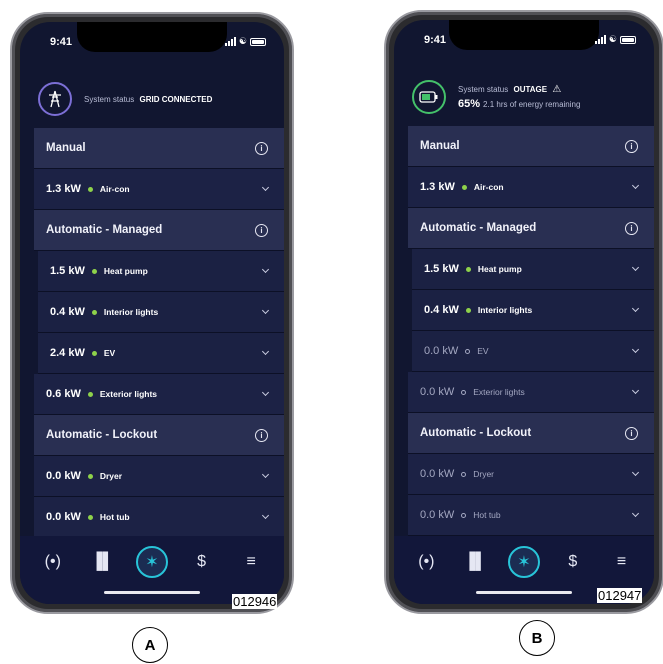 This screenshot has height=664, width=663. What do you see at coordinates (429, 97) in the screenshot?
I see `home-battery-icon` at bounding box center [429, 97].